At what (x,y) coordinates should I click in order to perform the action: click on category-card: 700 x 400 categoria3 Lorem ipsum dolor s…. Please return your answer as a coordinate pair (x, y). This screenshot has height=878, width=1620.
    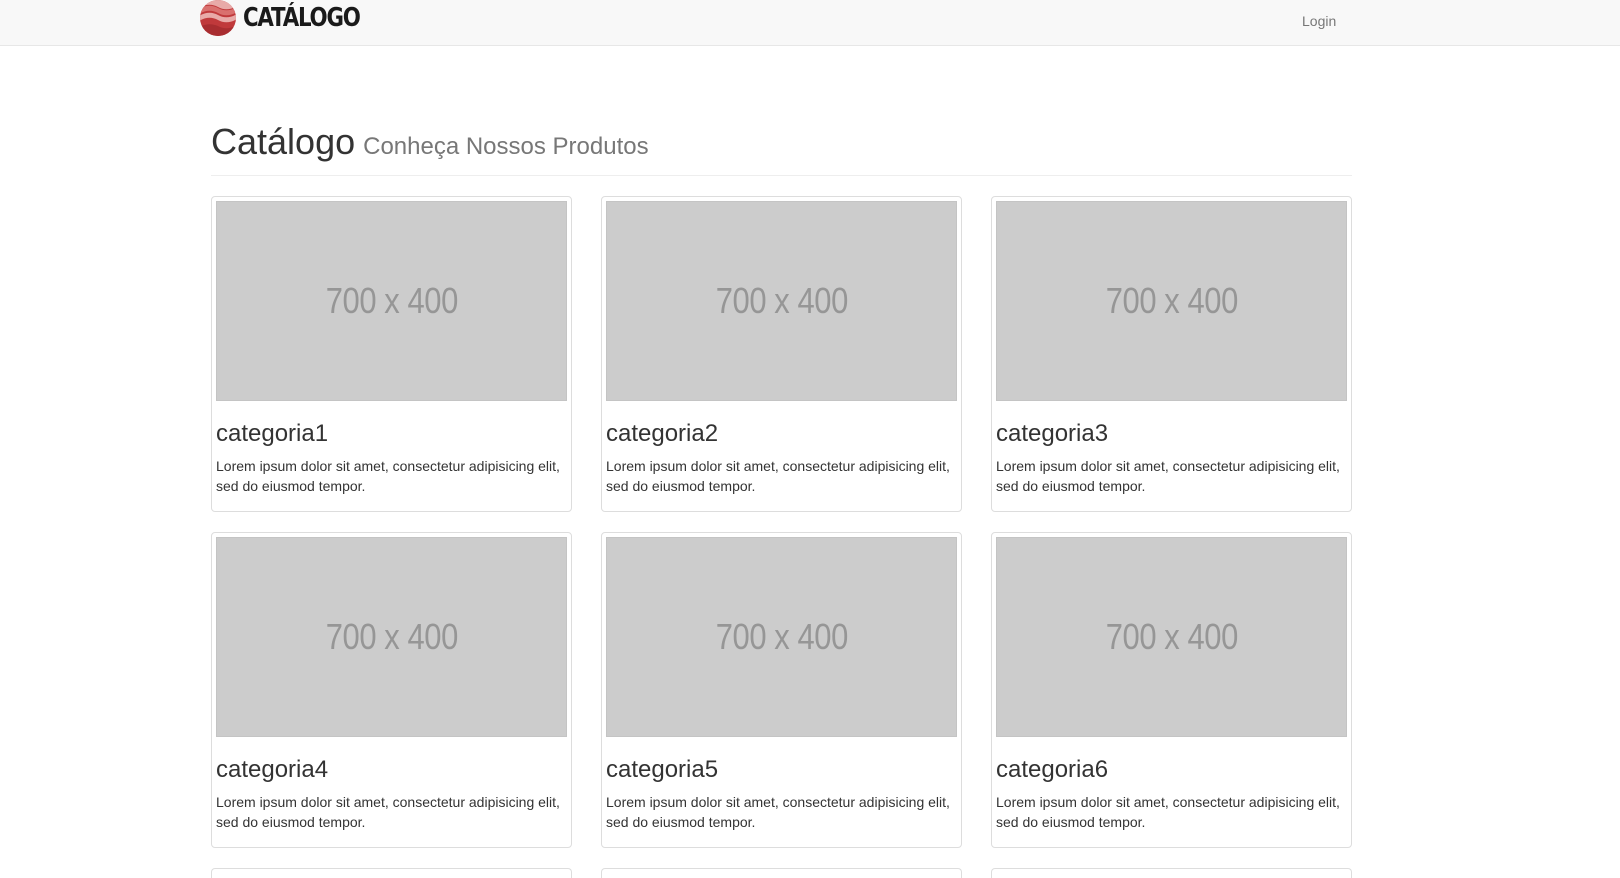
    Looking at the image, I should click on (1171, 354).